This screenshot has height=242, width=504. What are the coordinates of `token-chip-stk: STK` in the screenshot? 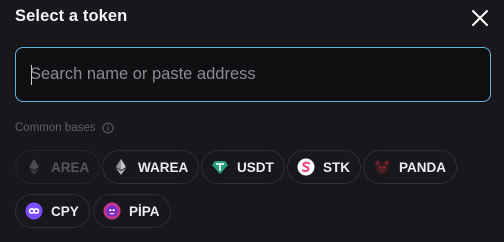 It's located at (324, 167).